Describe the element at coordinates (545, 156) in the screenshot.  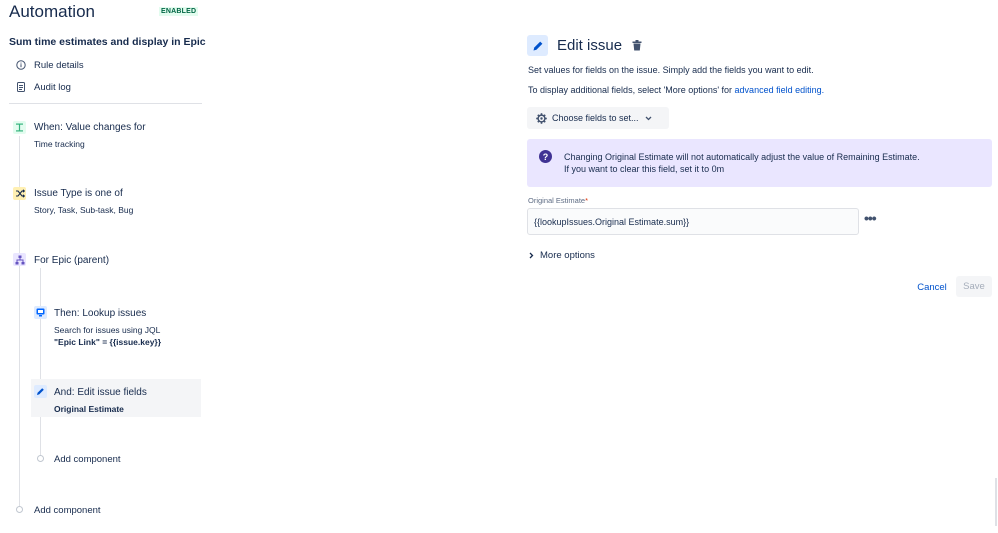
I see `question-icon: ?` at that location.